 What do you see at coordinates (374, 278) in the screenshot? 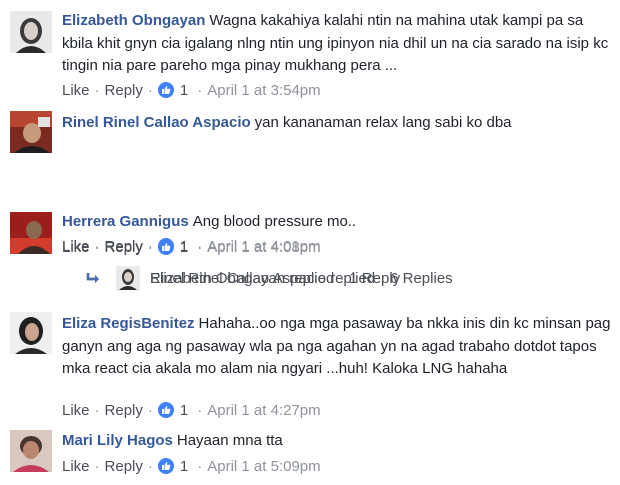
I see `reply-count: 1 Reply` at bounding box center [374, 278].